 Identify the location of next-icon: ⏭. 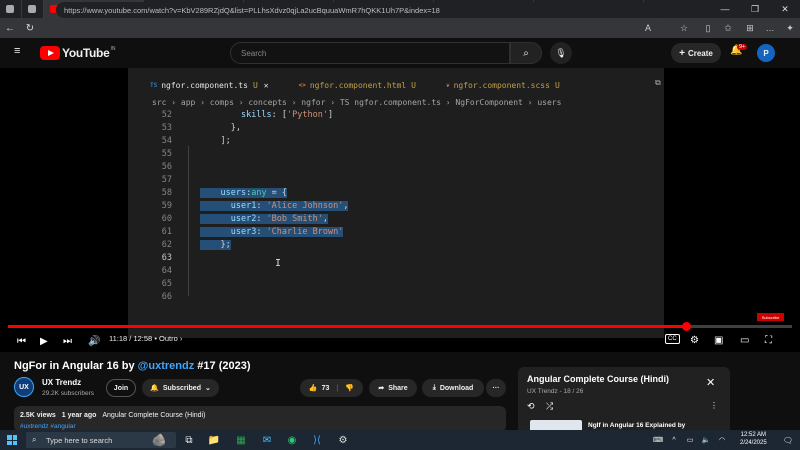
(67, 341).